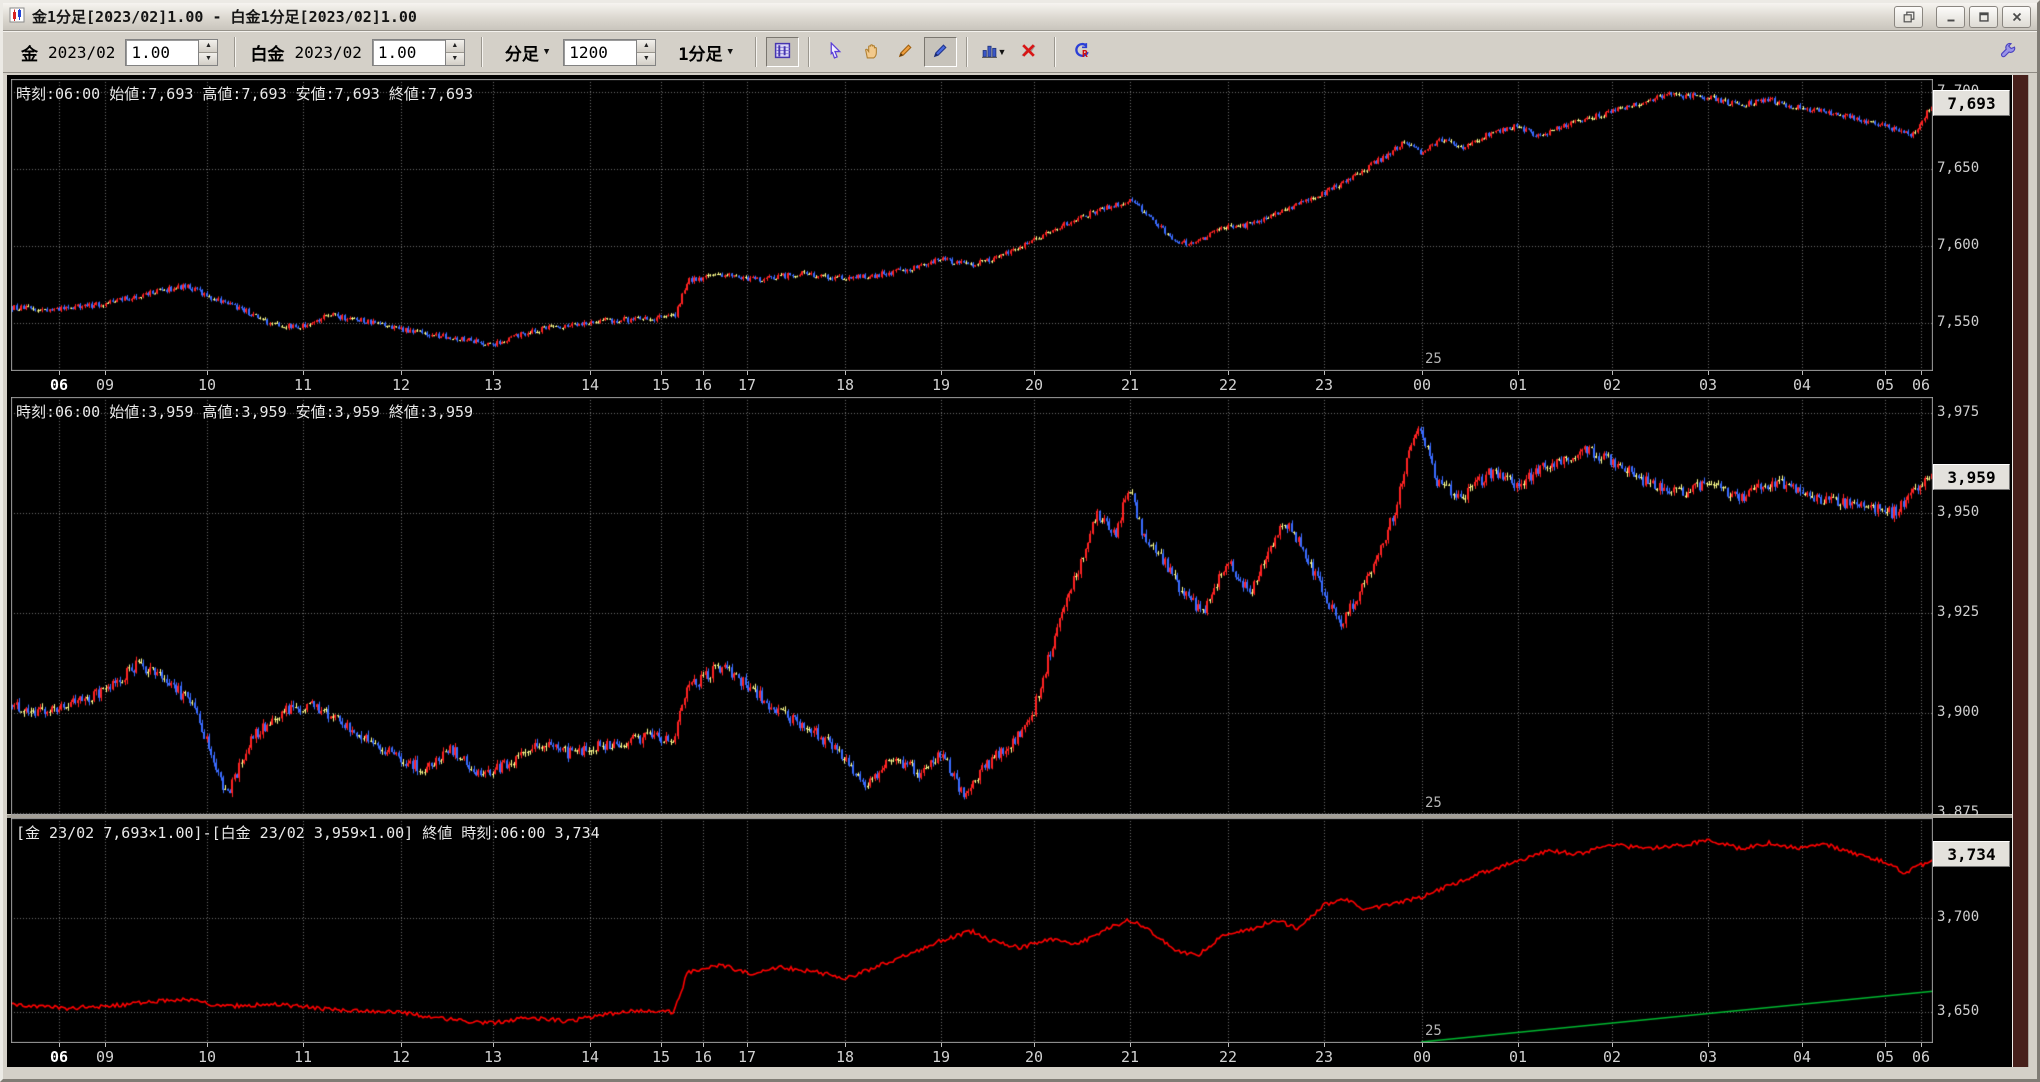 This screenshot has width=2040, height=1082. I want to click on platinum-multiplier-input: 1.00, so click(408, 52).